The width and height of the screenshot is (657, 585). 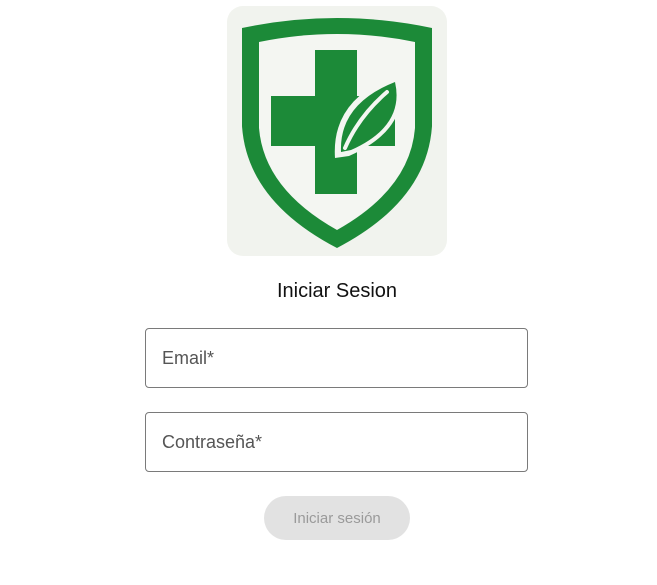 I want to click on shield-cross-leaf-icon, so click(x=337, y=133).